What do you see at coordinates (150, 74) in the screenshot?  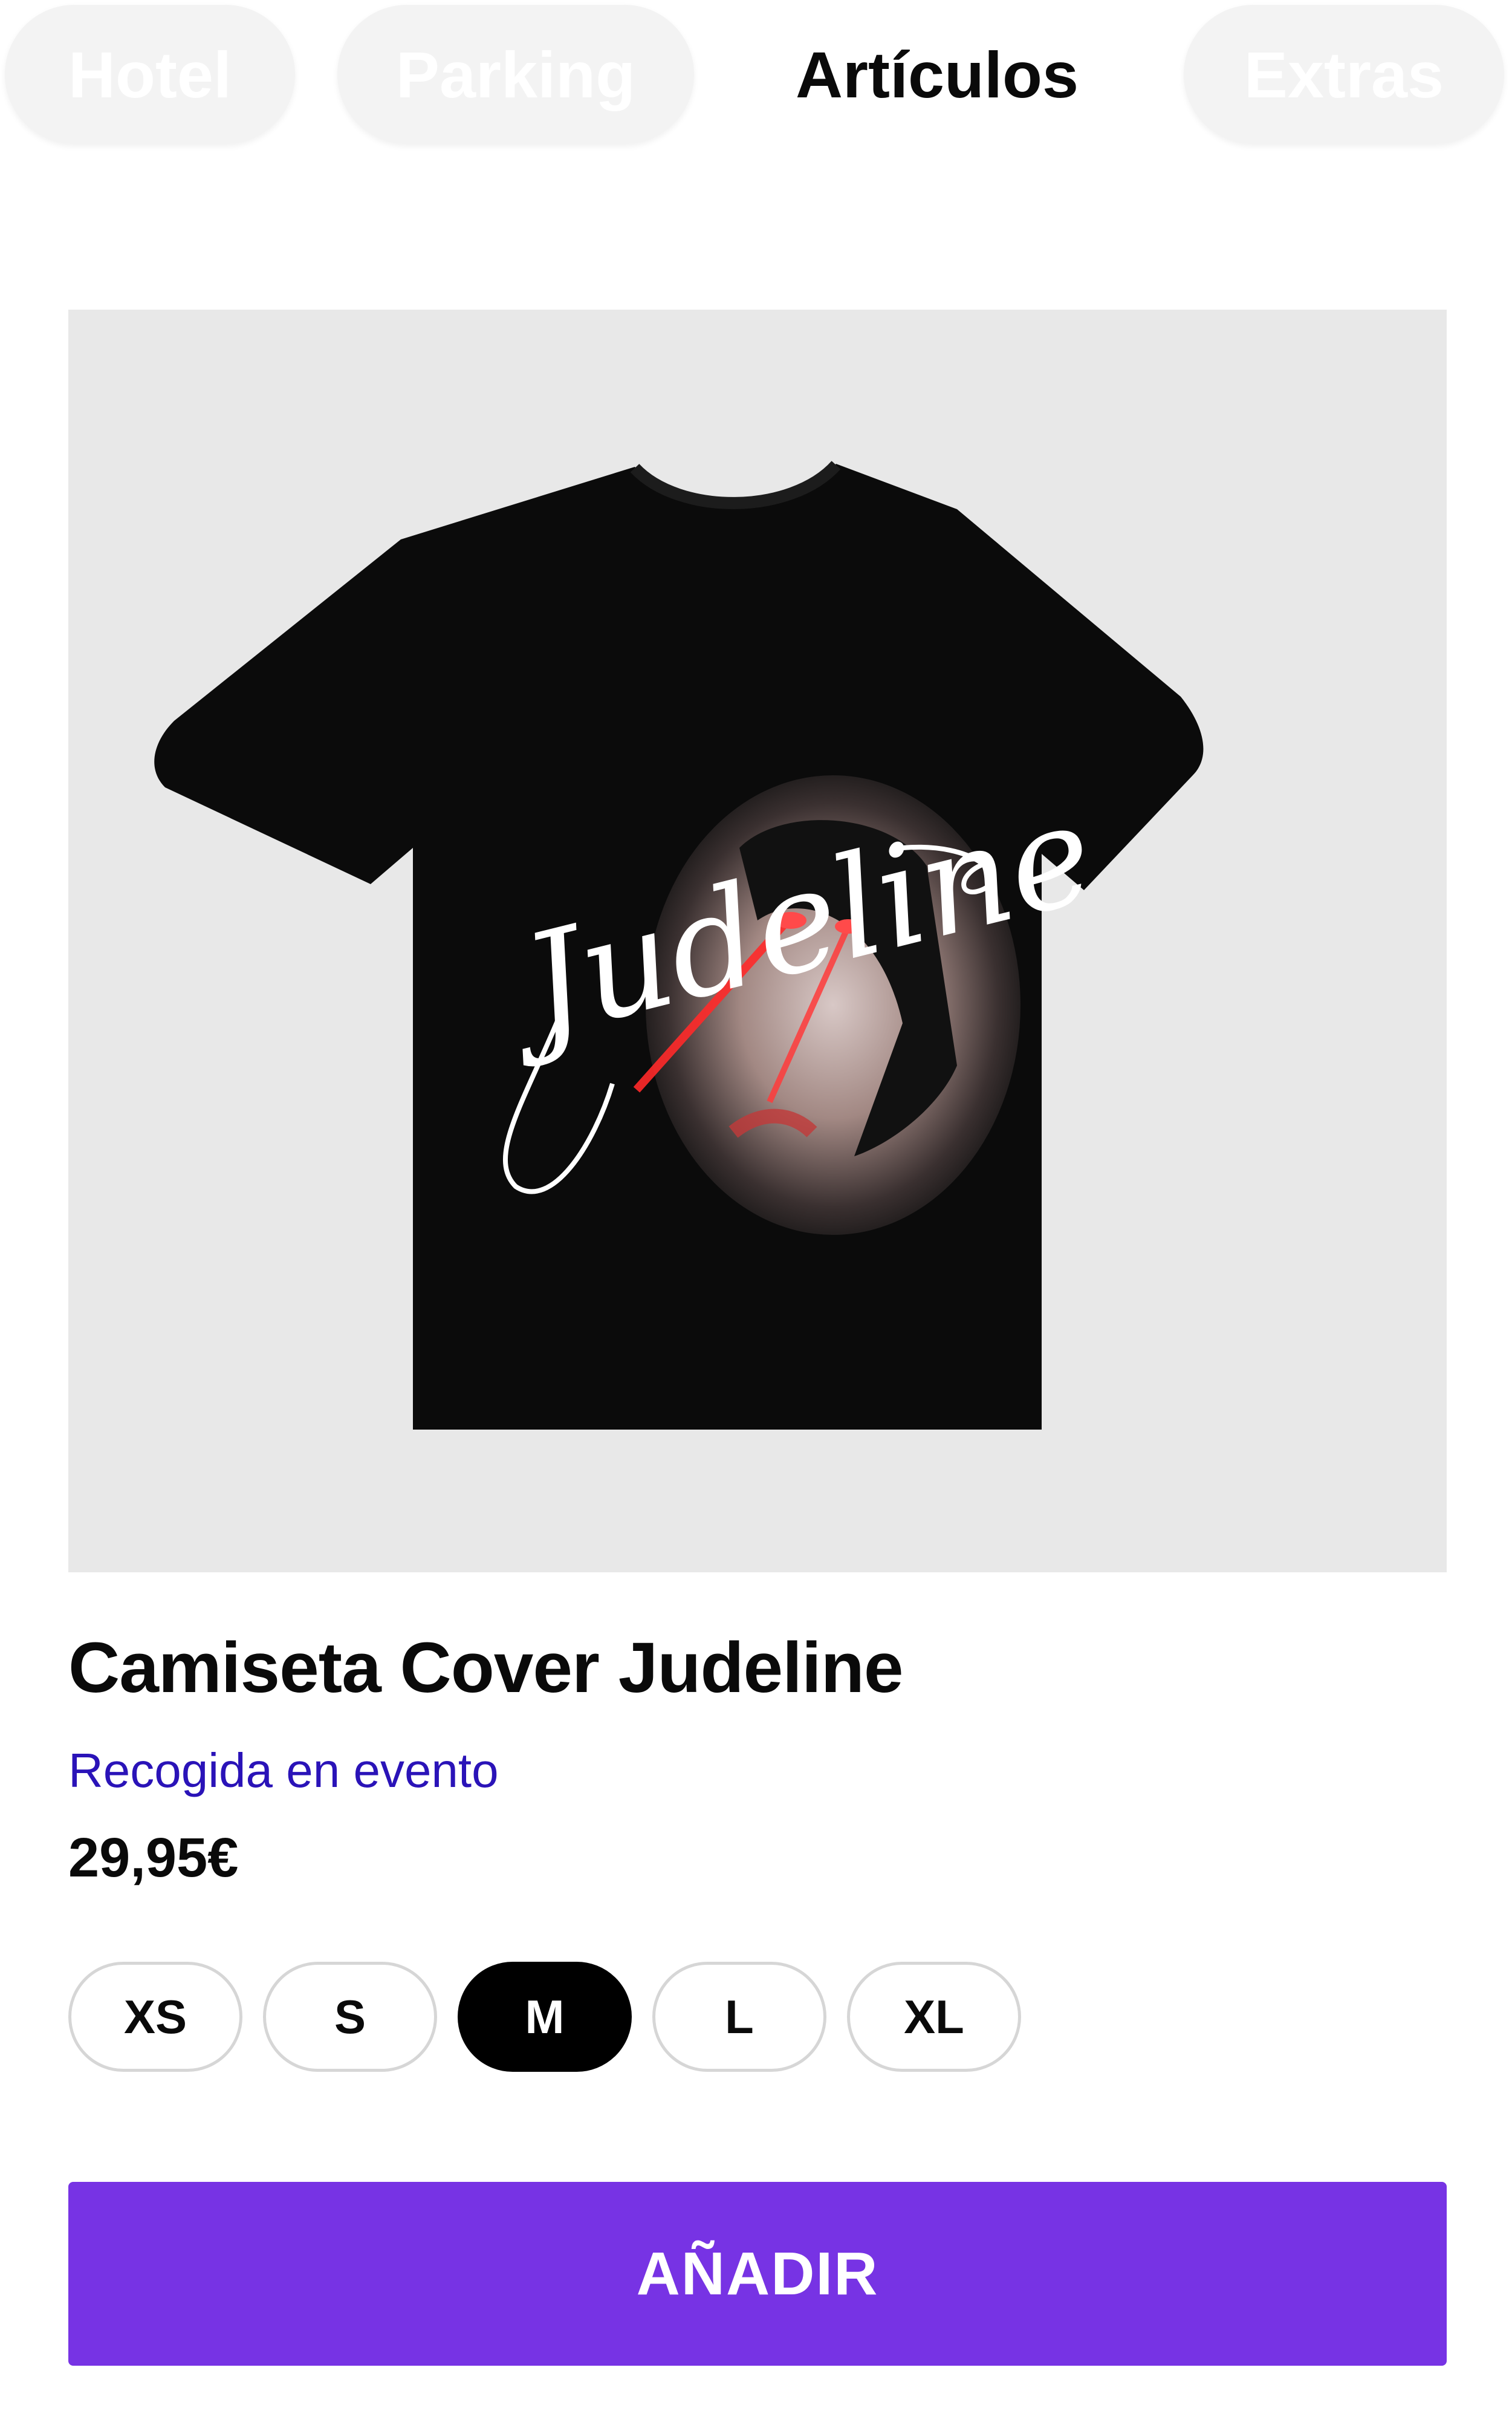 I see `tab-hotel: Hotel` at bounding box center [150, 74].